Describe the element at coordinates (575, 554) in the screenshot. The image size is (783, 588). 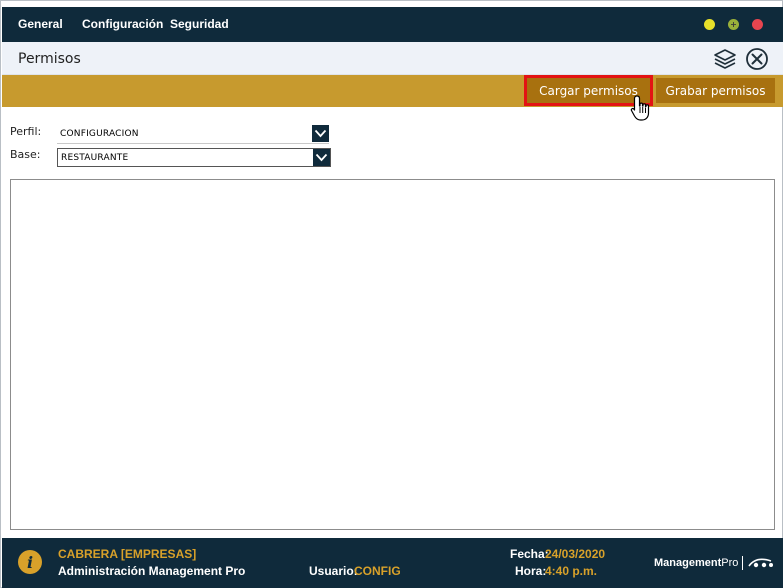
I see `date-value: 24/03/2020` at that location.